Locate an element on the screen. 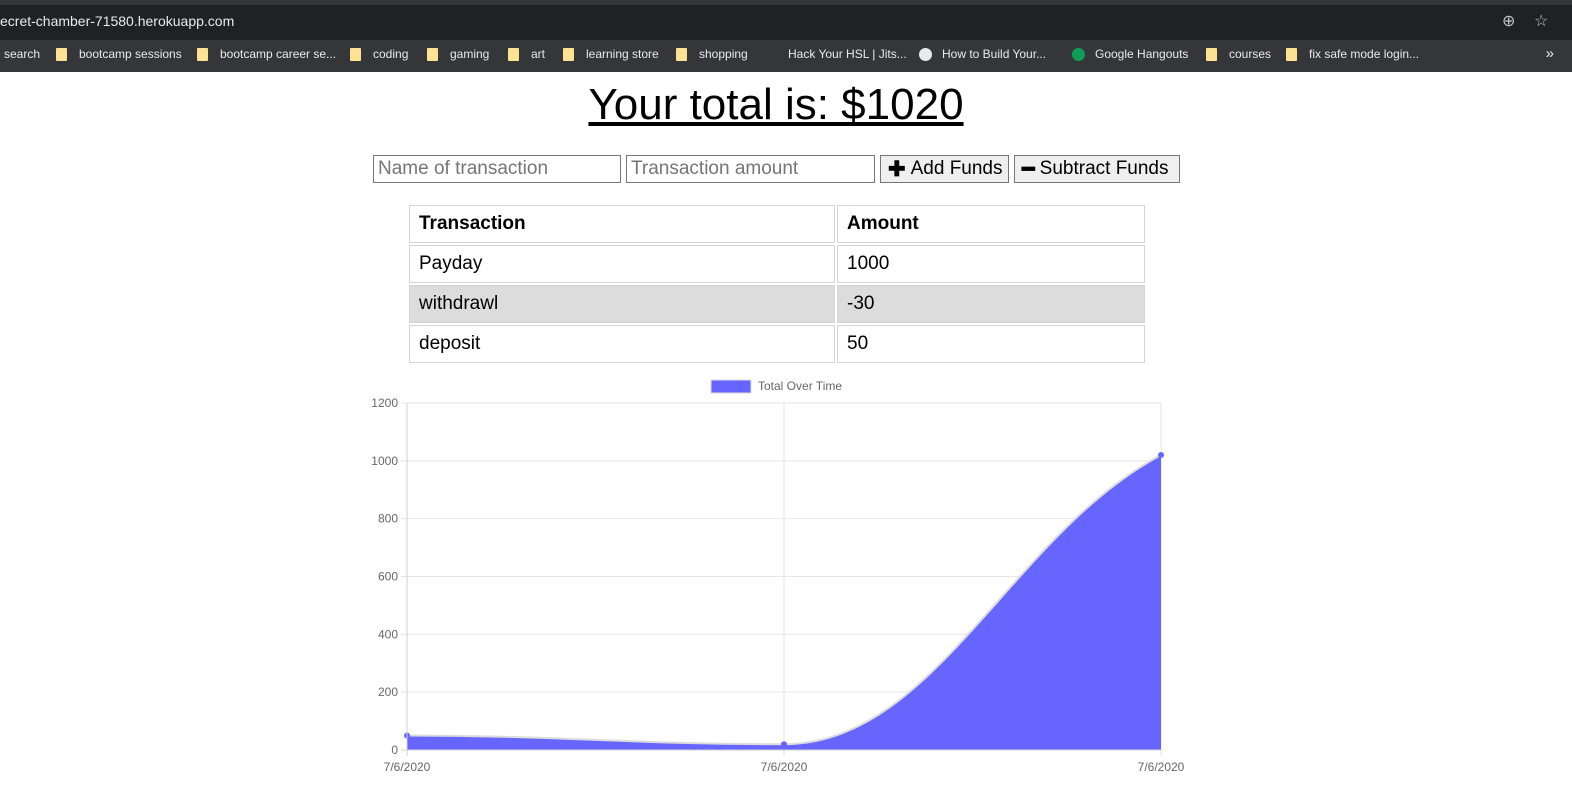 The image size is (1572, 799). bookmark-label: coding is located at coordinates (391, 54).